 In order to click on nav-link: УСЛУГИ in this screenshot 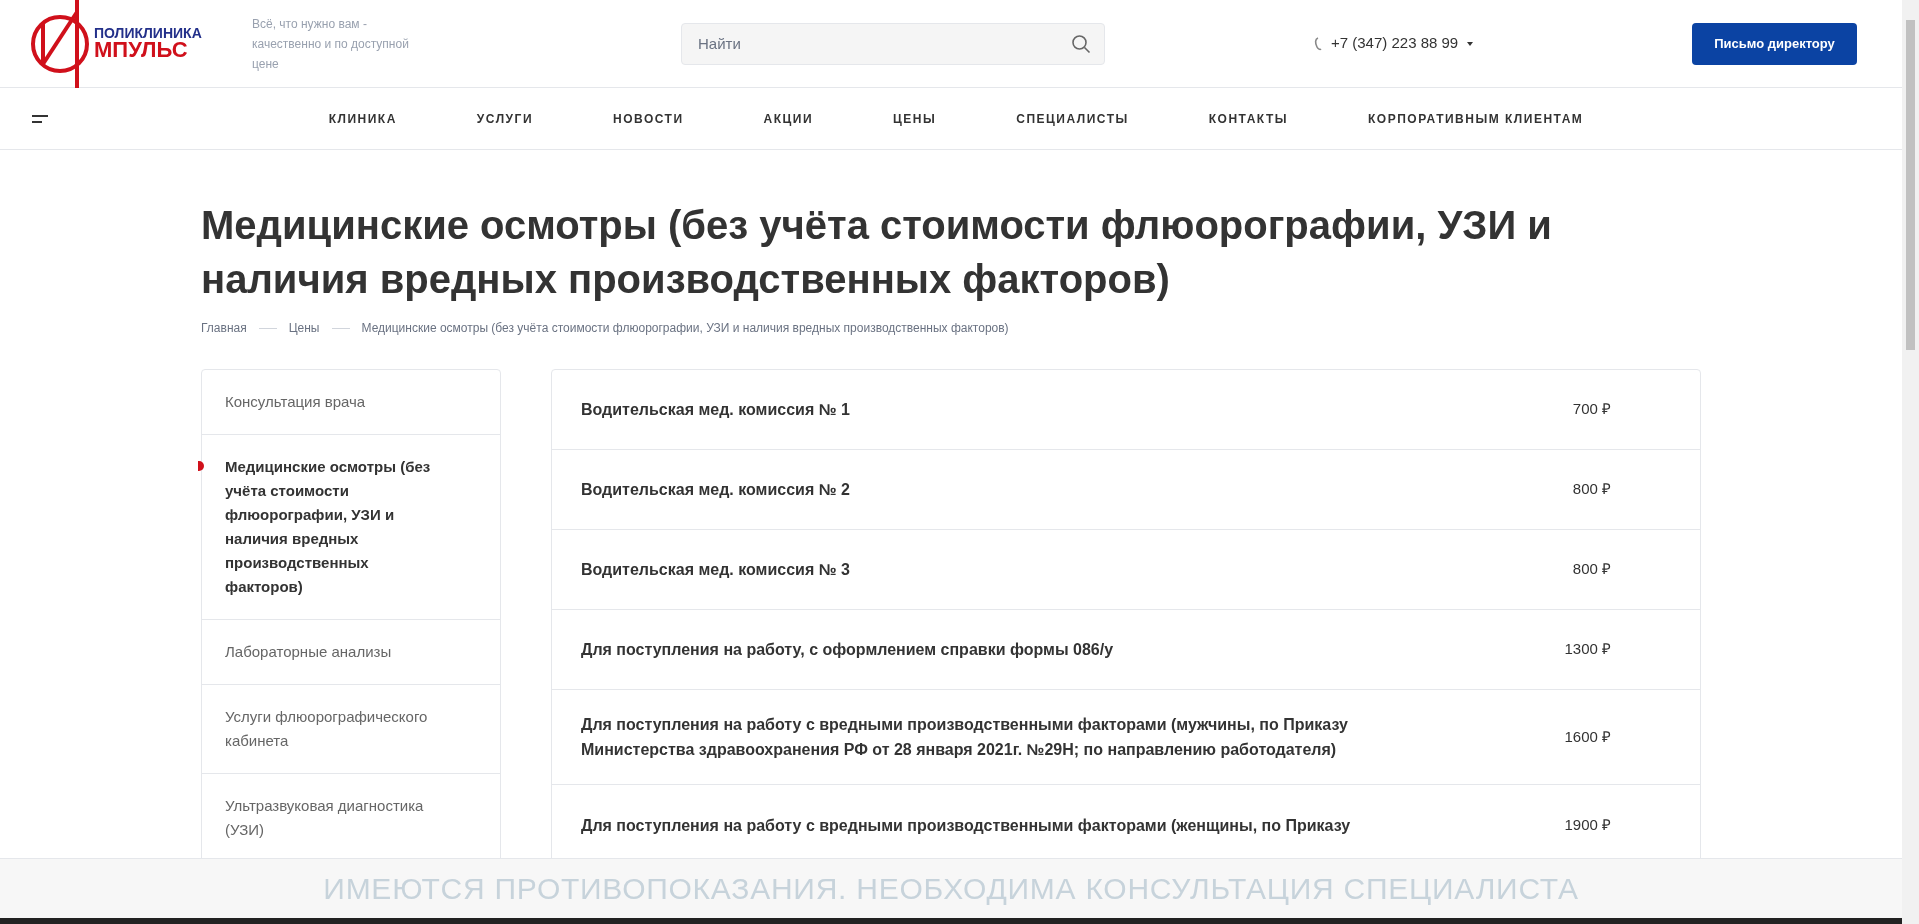, I will do `click(504, 118)`.